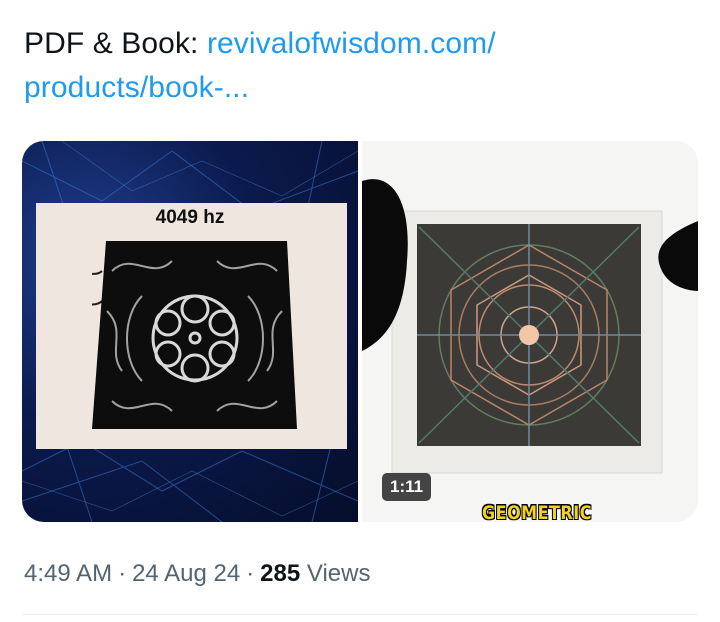 Image resolution: width=720 pixels, height=622 pixels. What do you see at coordinates (190, 217) in the screenshot?
I see `frequency-label: 4049 hz` at bounding box center [190, 217].